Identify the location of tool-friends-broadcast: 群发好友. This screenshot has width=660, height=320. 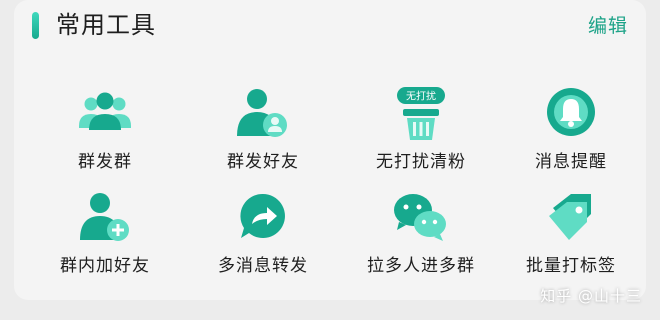
(263, 136).